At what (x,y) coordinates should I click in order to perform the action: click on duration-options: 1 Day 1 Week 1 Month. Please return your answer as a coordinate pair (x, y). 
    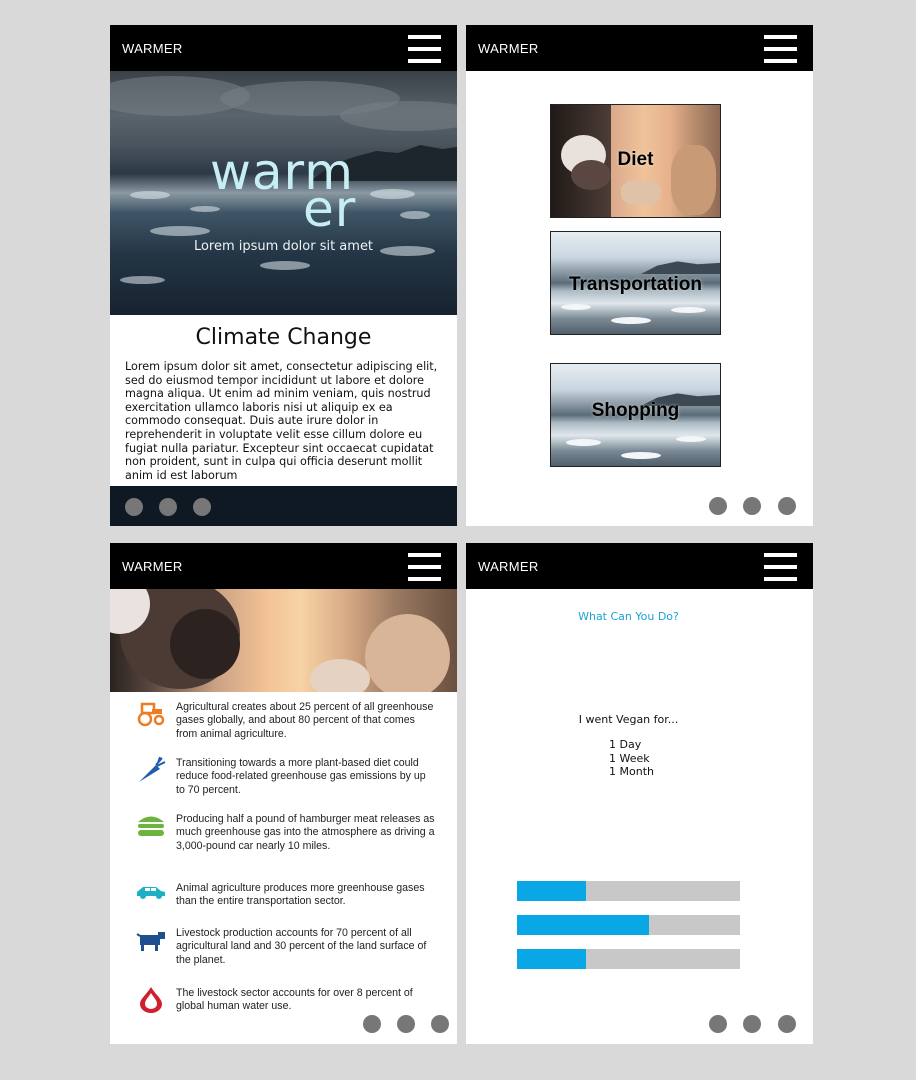
    Looking at the image, I should click on (631, 758).